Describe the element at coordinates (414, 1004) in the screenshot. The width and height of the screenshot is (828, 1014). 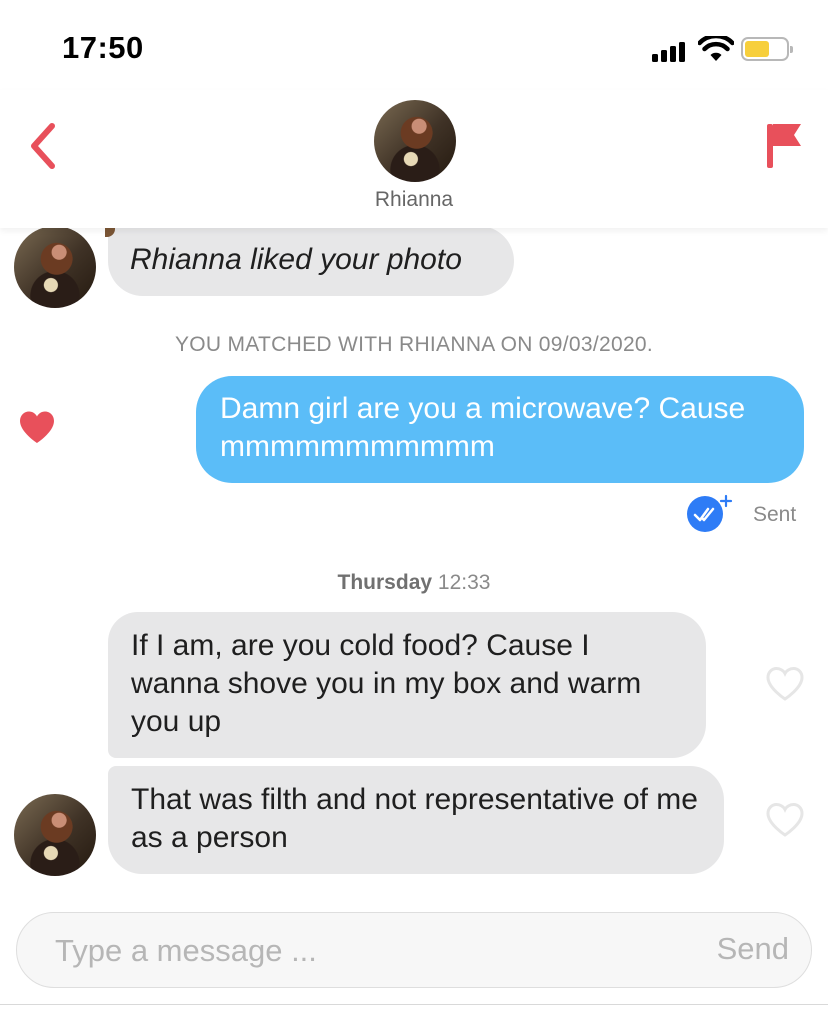
I see `divider` at that location.